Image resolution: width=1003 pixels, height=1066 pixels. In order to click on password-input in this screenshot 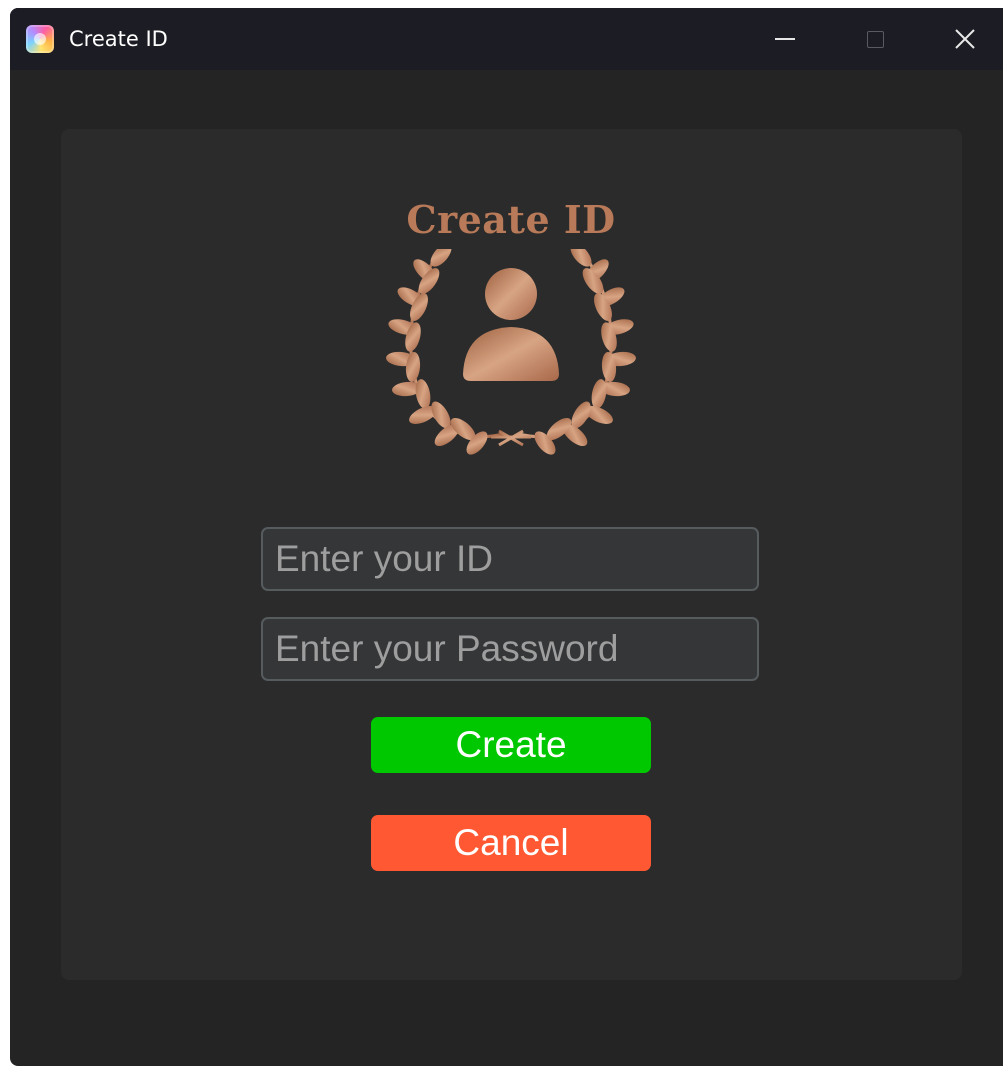, I will do `click(510, 649)`.